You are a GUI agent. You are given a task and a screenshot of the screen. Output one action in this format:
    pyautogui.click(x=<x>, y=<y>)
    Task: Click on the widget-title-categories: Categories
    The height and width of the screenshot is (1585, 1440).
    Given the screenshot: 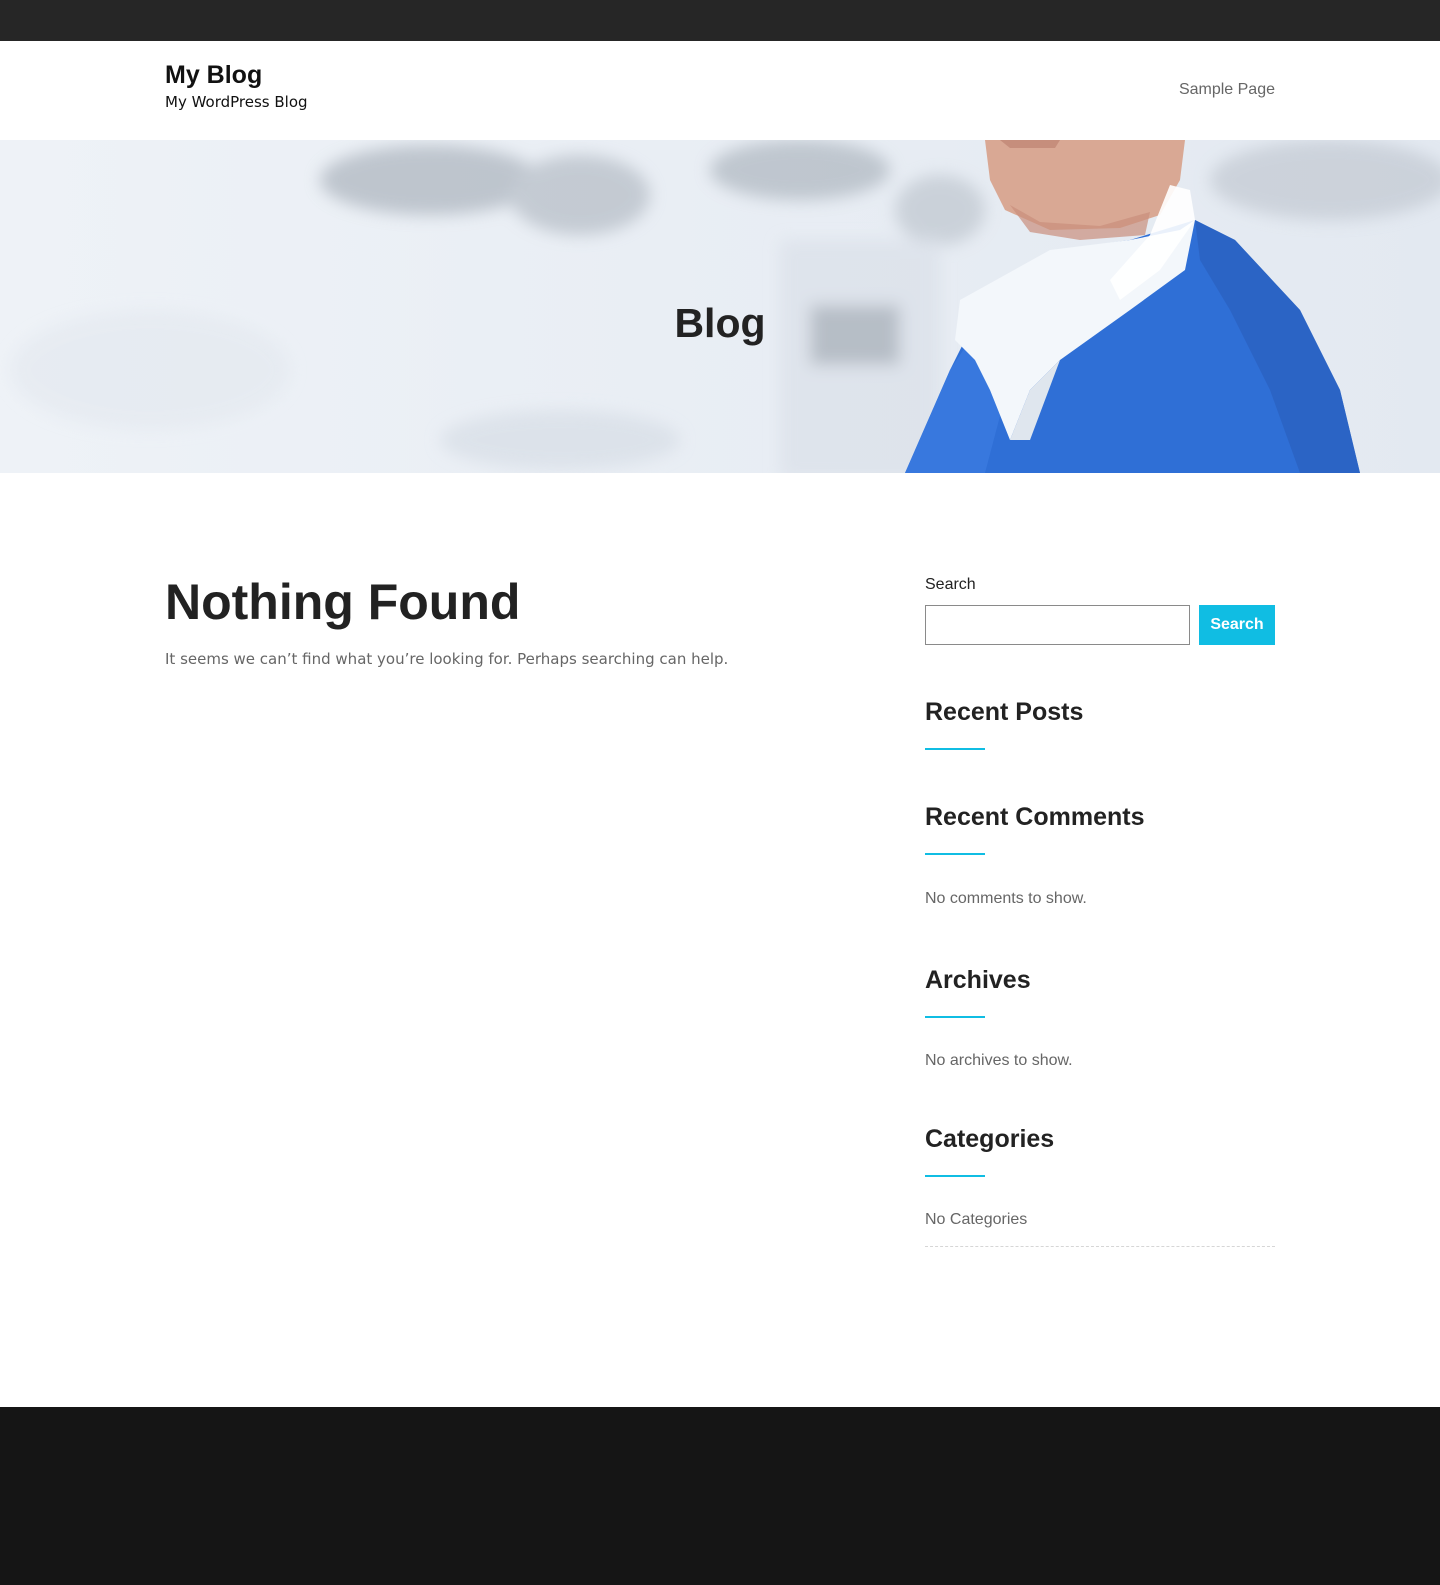 What is the action you would take?
    pyautogui.click(x=990, y=1139)
    